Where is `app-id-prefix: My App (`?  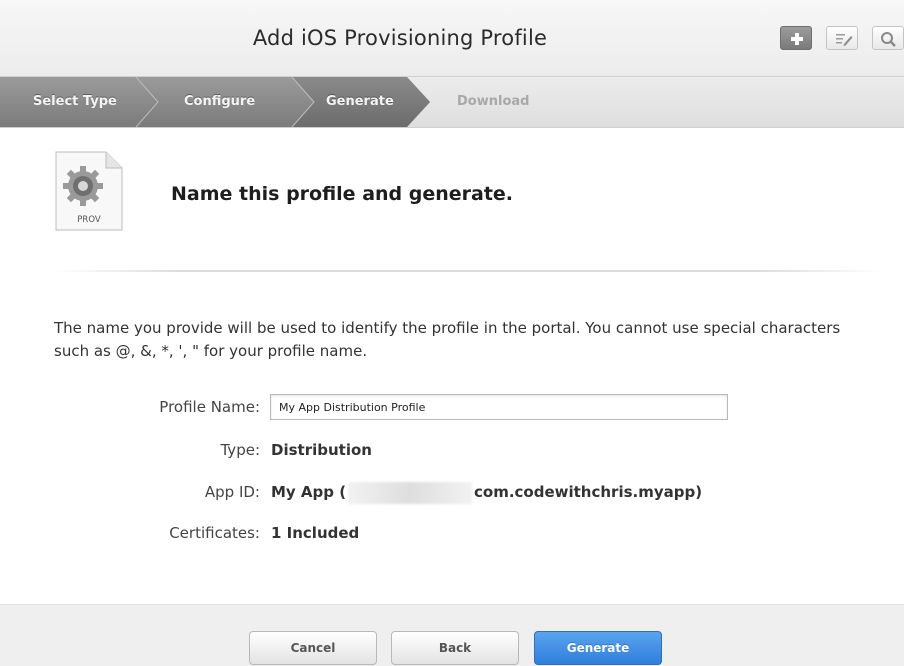
app-id-prefix: My App ( is located at coordinates (309, 492).